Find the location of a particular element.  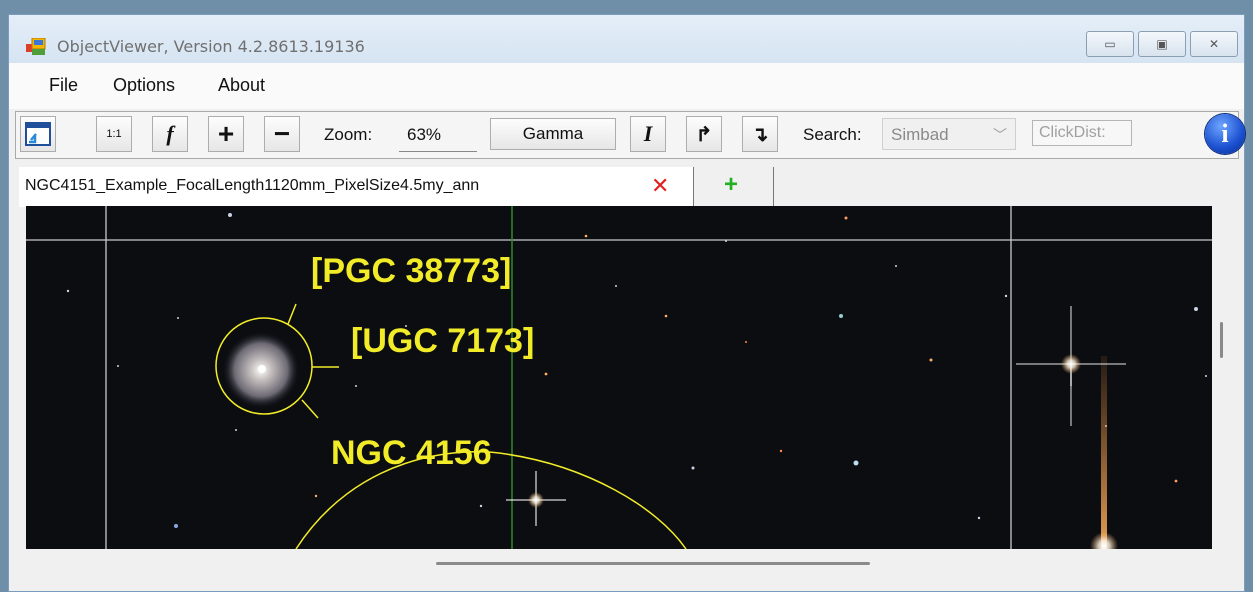

flip-vertical-button: ↴ is located at coordinates (760, 134).